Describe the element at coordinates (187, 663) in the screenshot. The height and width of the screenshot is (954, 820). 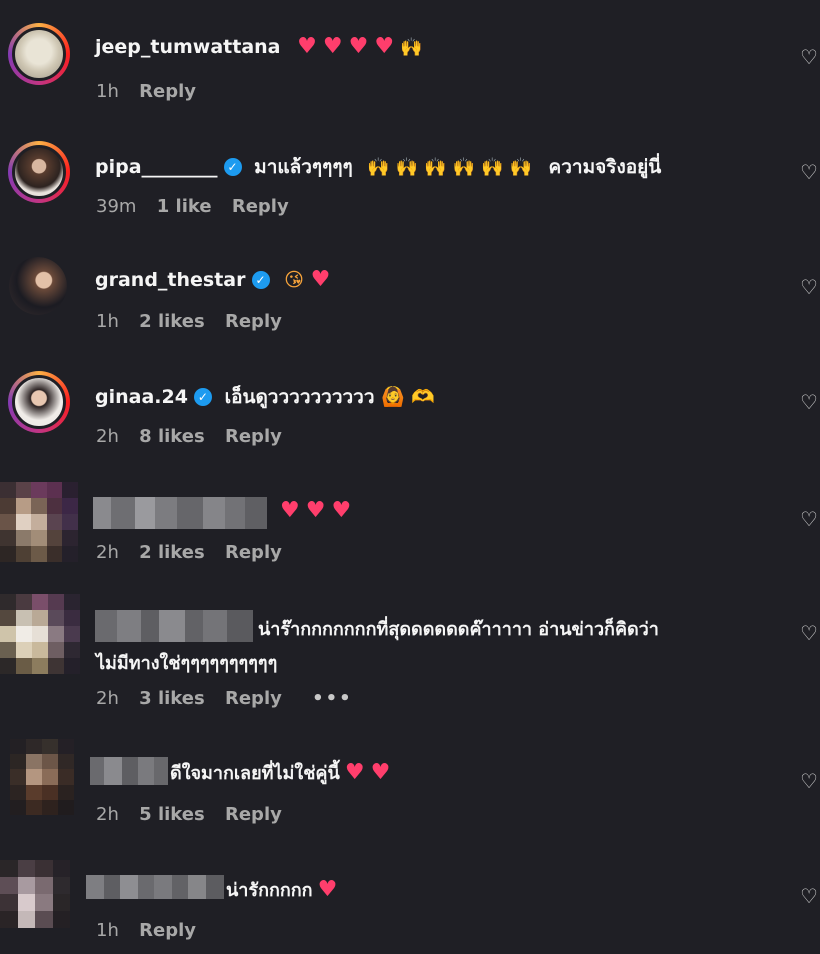
I see `comment-text-line2: ไม่มีทางใช่ๆๆๆๆๆๆๆๆๆๆ` at that location.